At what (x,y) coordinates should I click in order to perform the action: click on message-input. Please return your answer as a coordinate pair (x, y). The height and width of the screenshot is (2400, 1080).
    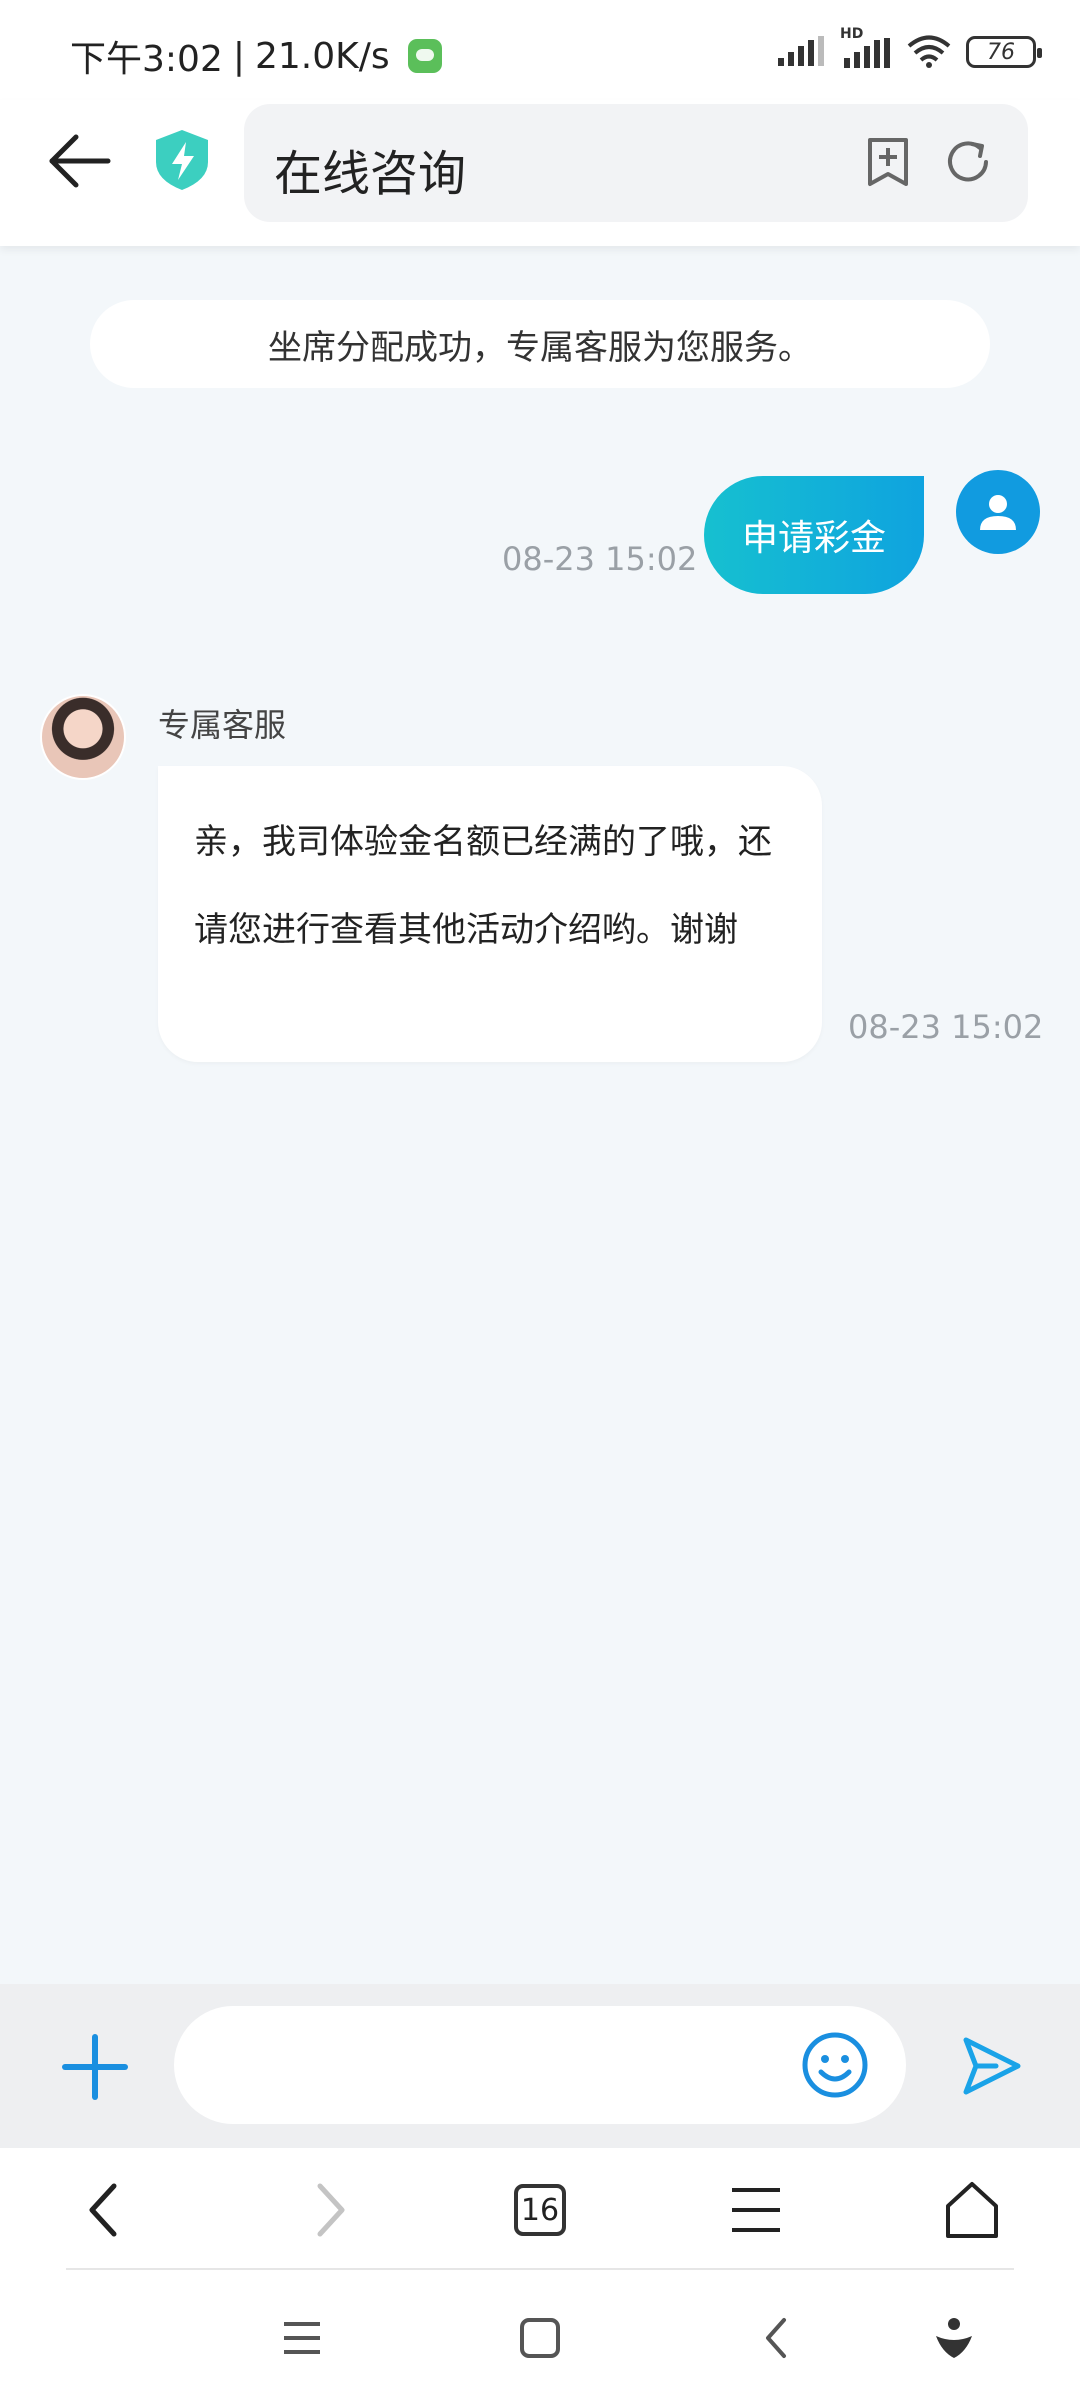
    Looking at the image, I should click on (540, 2065).